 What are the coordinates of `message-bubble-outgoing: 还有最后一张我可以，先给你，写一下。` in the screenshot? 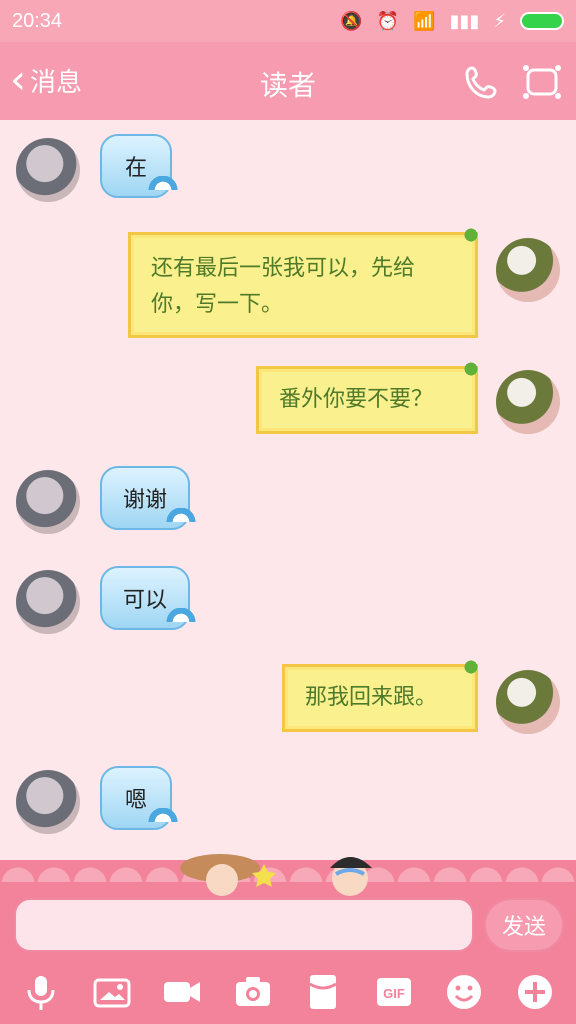 It's located at (304, 281).